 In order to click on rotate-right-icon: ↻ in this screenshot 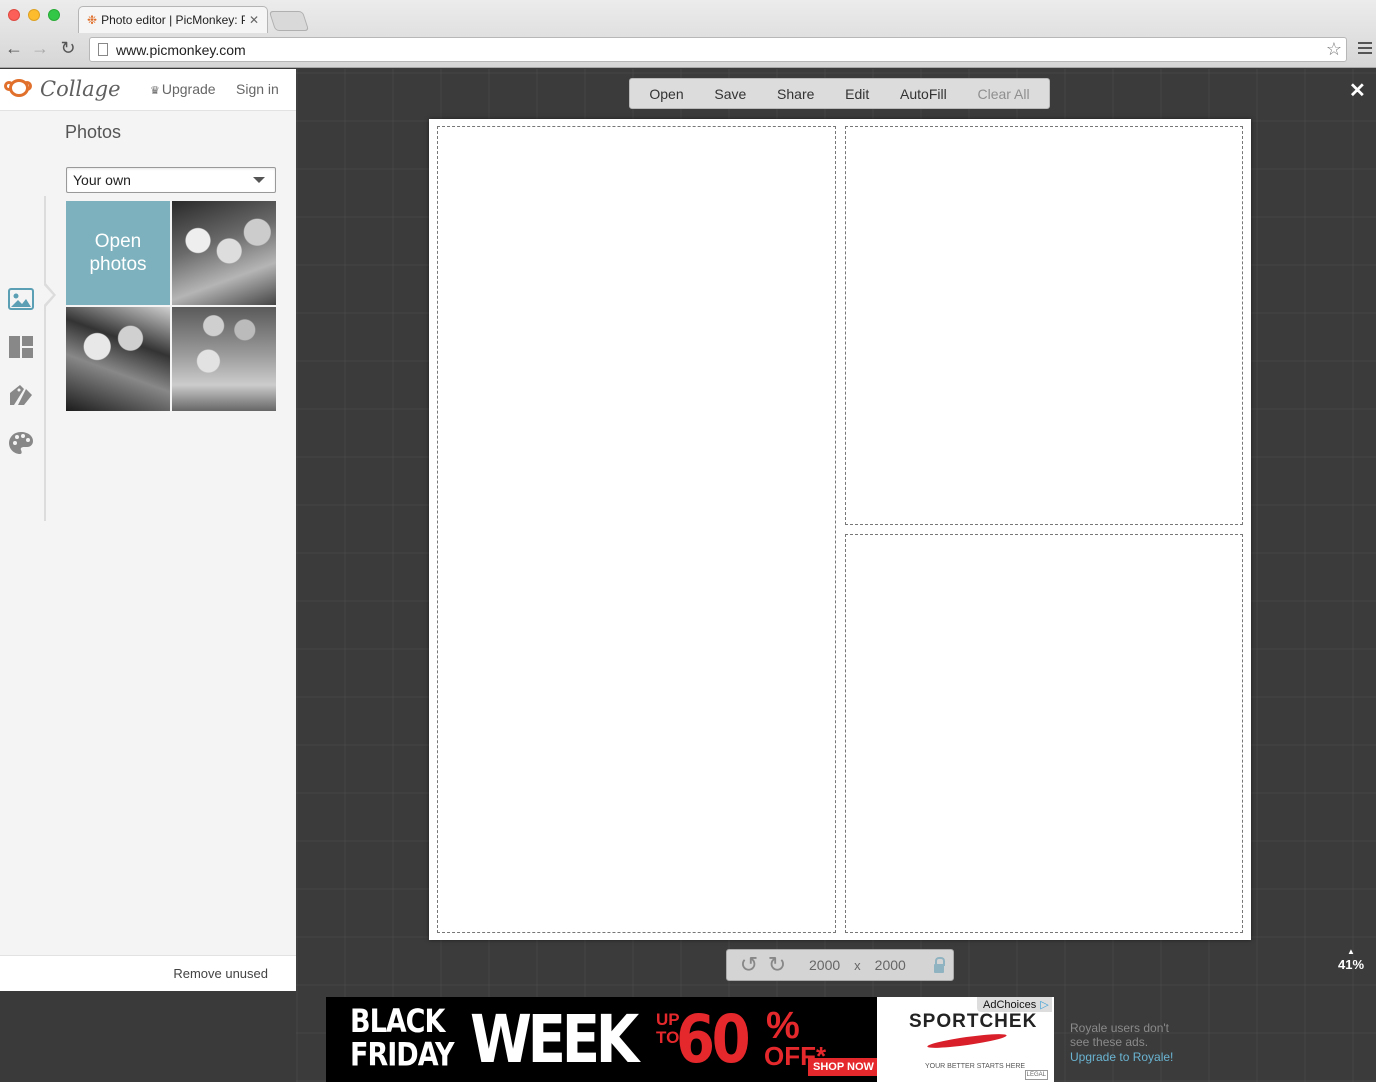, I will do `click(777, 965)`.